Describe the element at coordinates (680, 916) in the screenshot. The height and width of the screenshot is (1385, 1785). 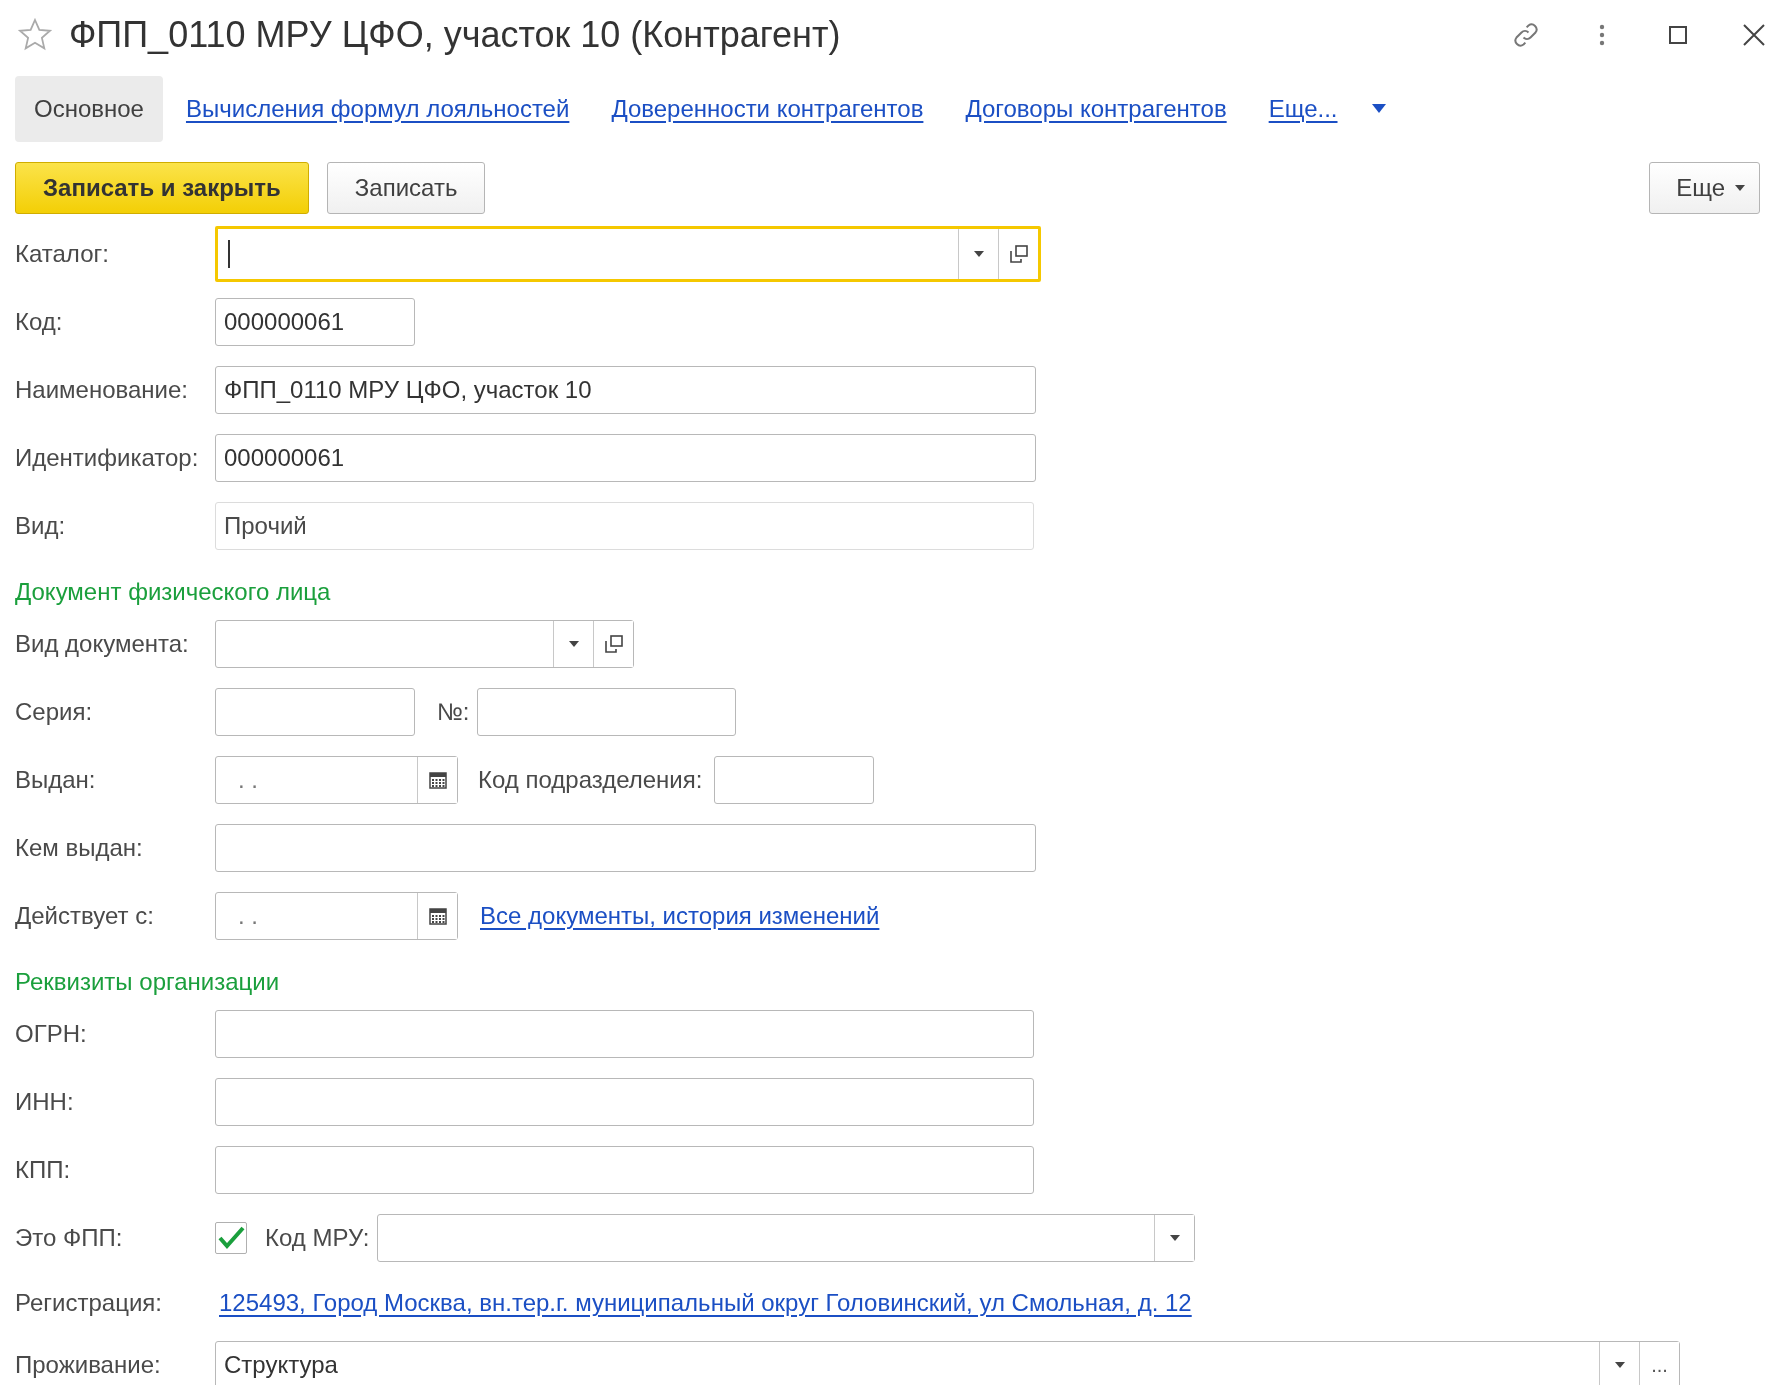
I see `history-link: Все документы, история изменений` at that location.